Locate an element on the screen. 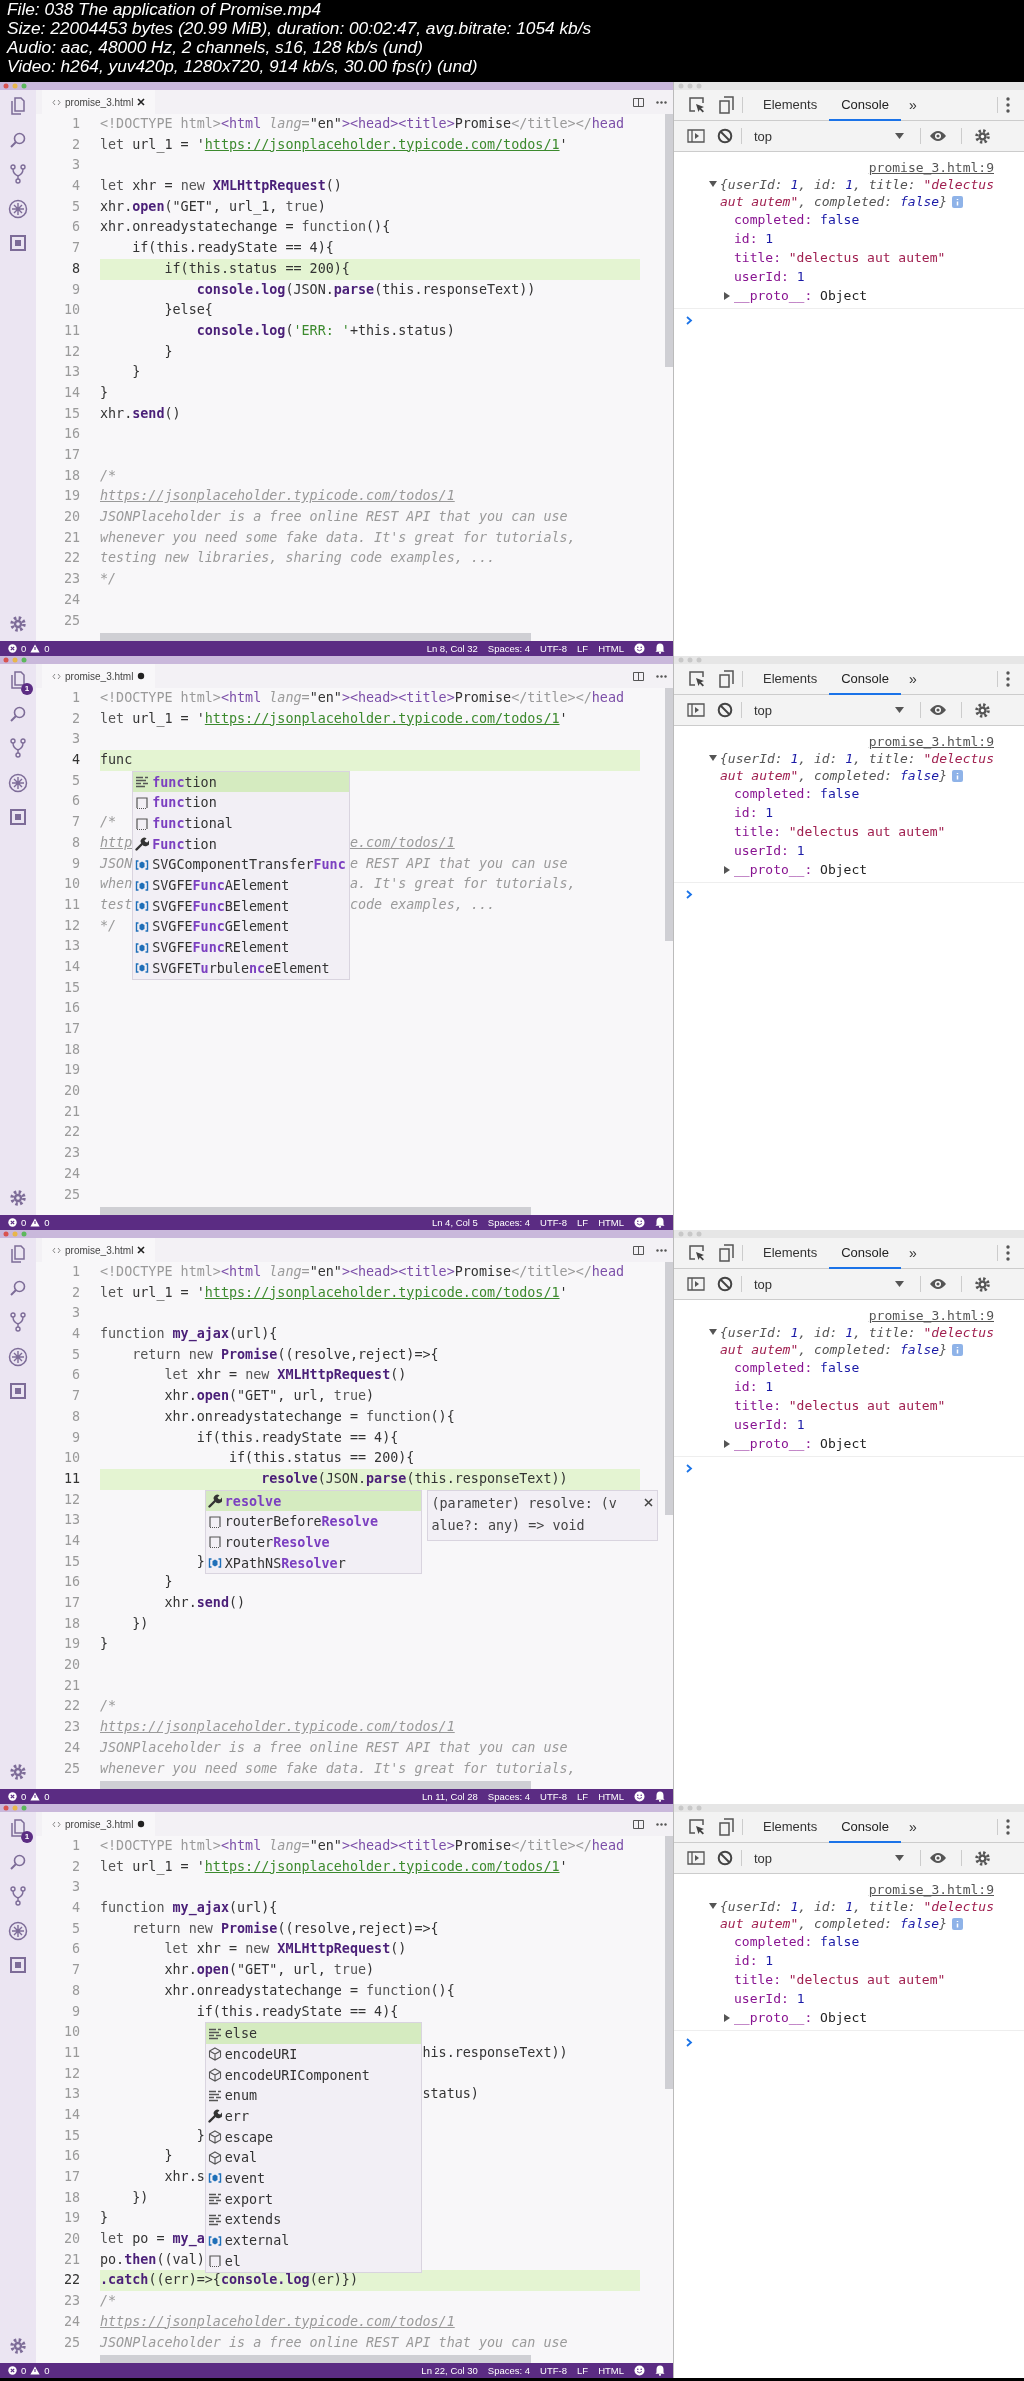 The image size is (1024, 2381). suggestion-item: eval is located at coordinates (313, 2158).